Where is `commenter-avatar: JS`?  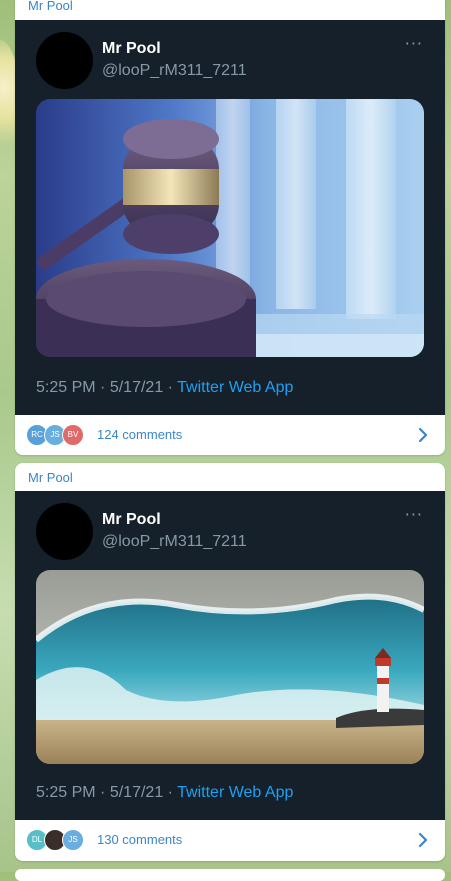
commenter-avatar: JS is located at coordinates (73, 840).